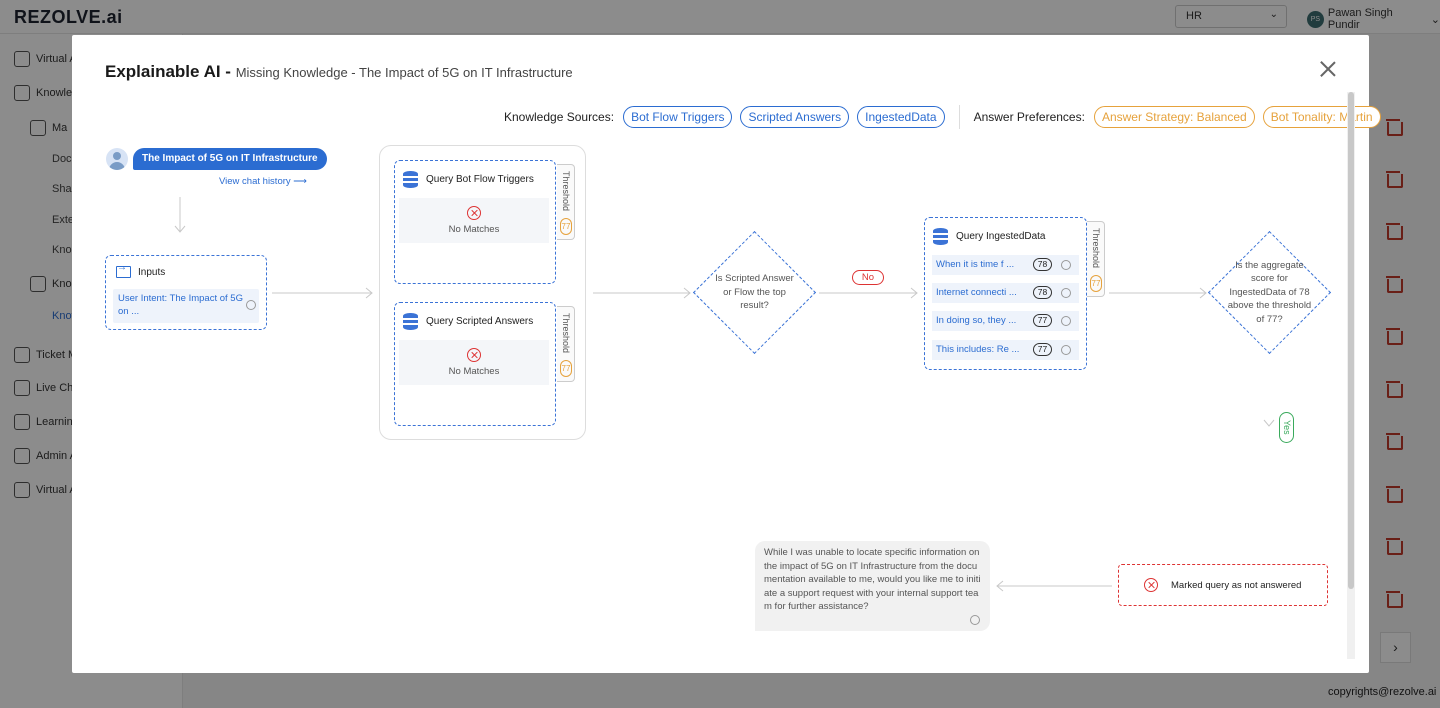 The width and height of the screenshot is (1440, 708). I want to click on threshold-tab-ingested: Threshold 77, so click(1096, 259).